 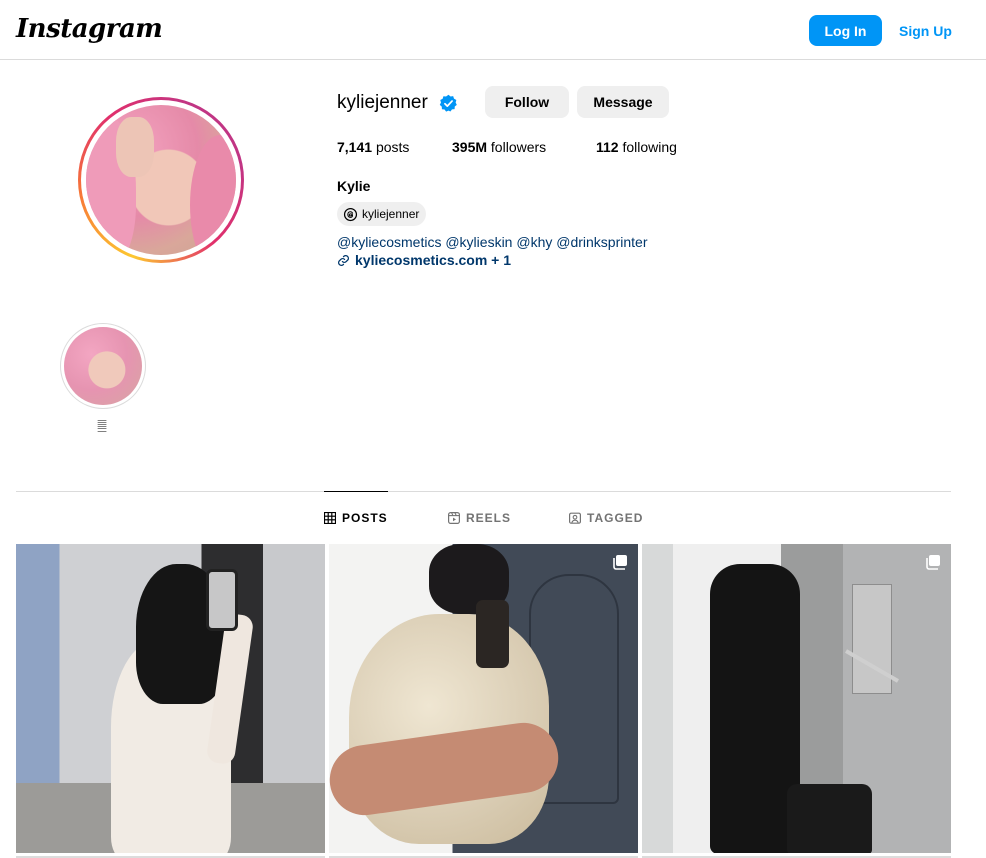 What do you see at coordinates (354, 186) in the screenshot?
I see `profile-full-name: Kylie` at bounding box center [354, 186].